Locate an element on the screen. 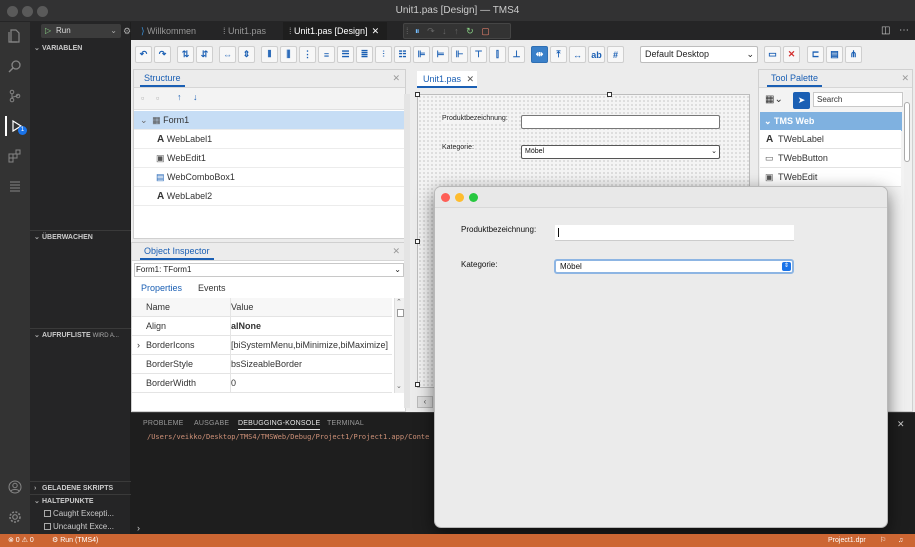  notifications-bell-icon: ♫ is located at coordinates (900, 540).